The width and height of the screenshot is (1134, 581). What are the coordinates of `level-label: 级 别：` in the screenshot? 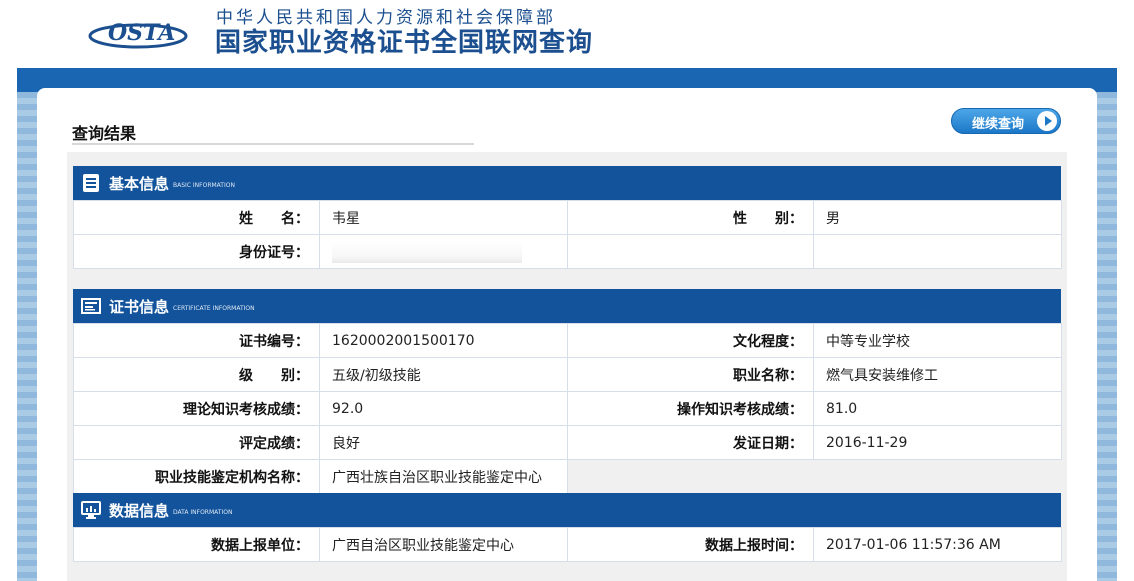 It's located at (196, 374).